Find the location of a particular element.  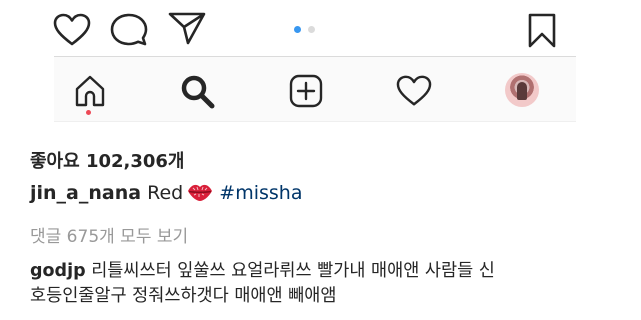

profile-avatar is located at coordinates (522, 90).